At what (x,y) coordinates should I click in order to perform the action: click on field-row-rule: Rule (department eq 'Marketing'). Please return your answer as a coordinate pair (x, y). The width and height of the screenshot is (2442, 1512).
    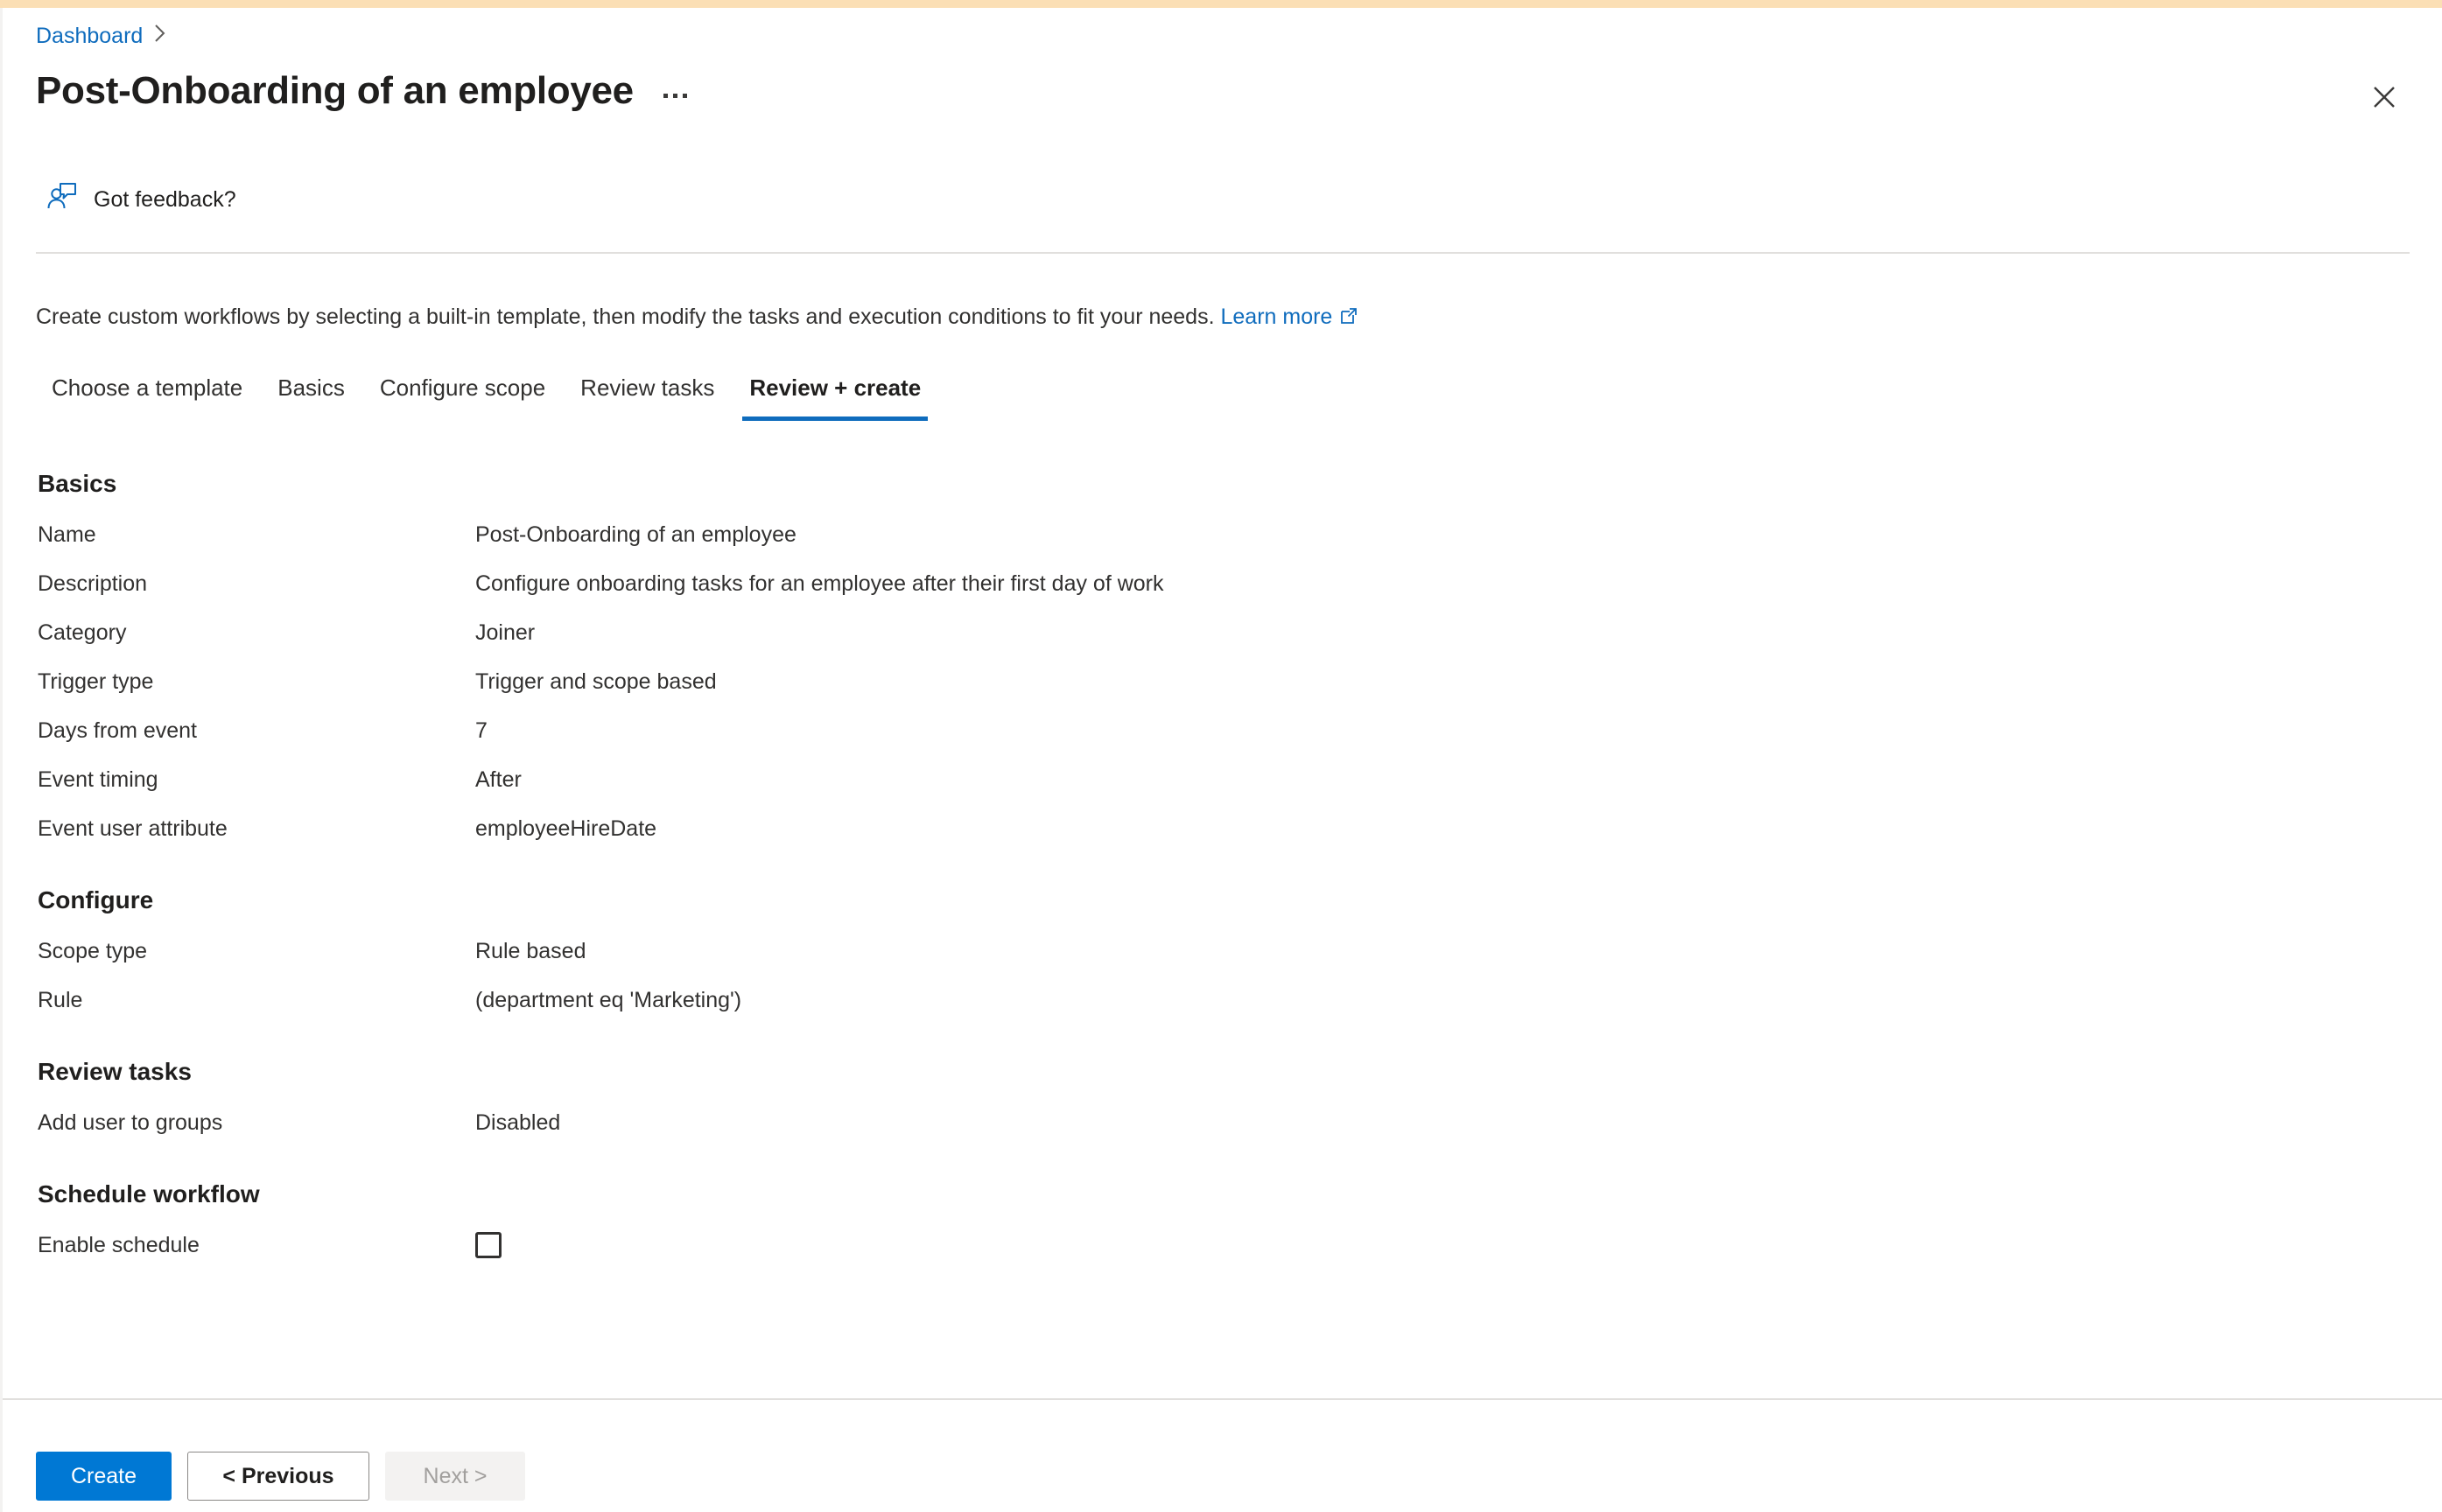
    Looking at the image, I should click on (1240, 1000).